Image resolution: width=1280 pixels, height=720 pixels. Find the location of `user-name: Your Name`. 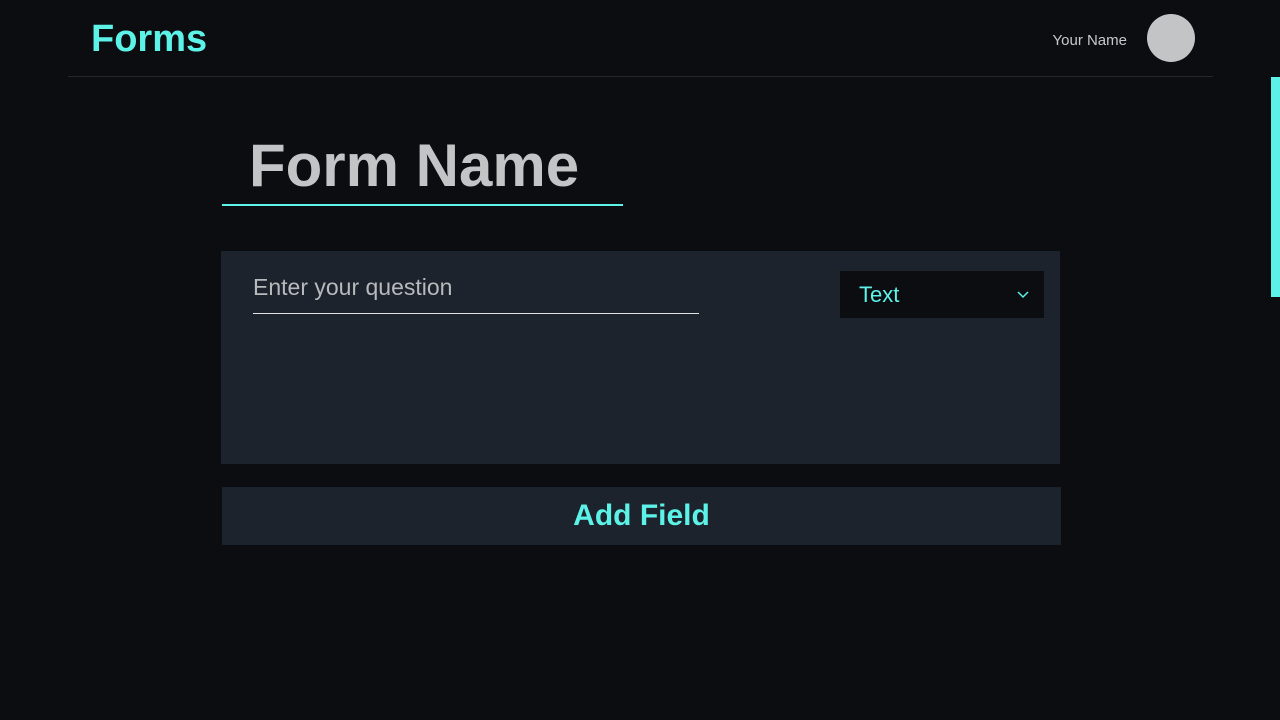

user-name: Your Name is located at coordinates (1090, 40).